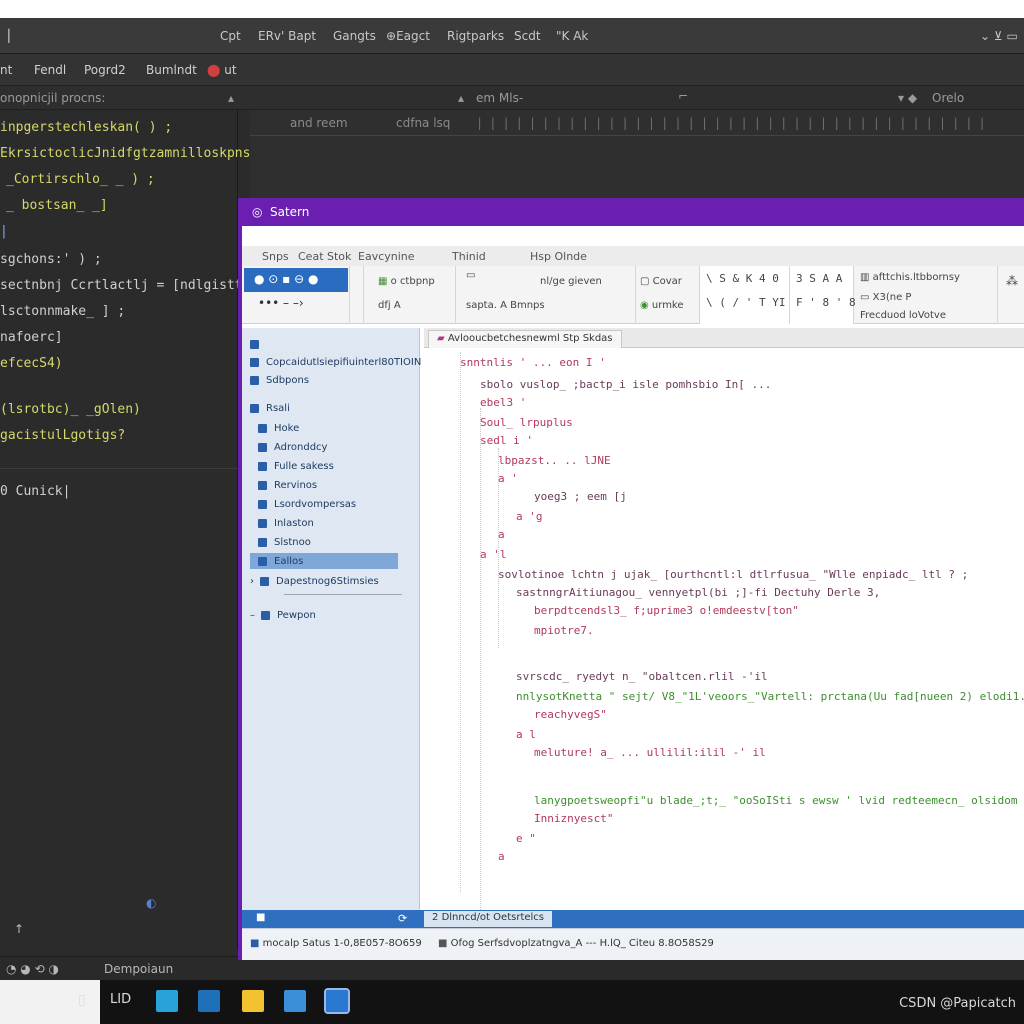  What do you see at coordinates (527, 36) in the screenshot?
I see `menu-item-6: Scdt` at bounding box center [527, 36].